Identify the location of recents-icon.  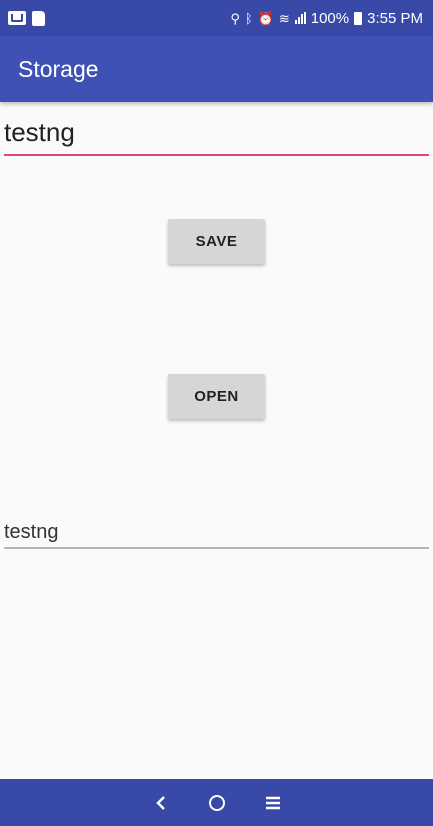
(273, 803).